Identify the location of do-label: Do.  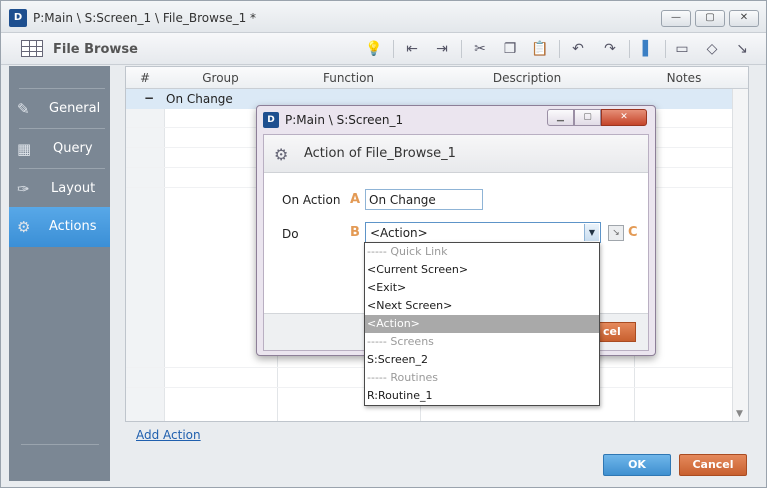
(290, 234).